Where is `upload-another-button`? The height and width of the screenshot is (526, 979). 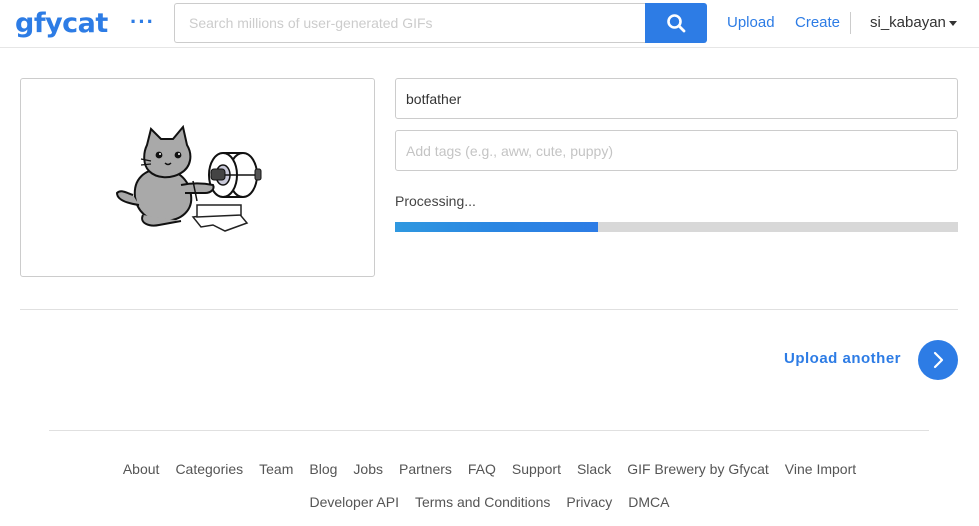 upload-another-button is located at coordinates (938, 360).